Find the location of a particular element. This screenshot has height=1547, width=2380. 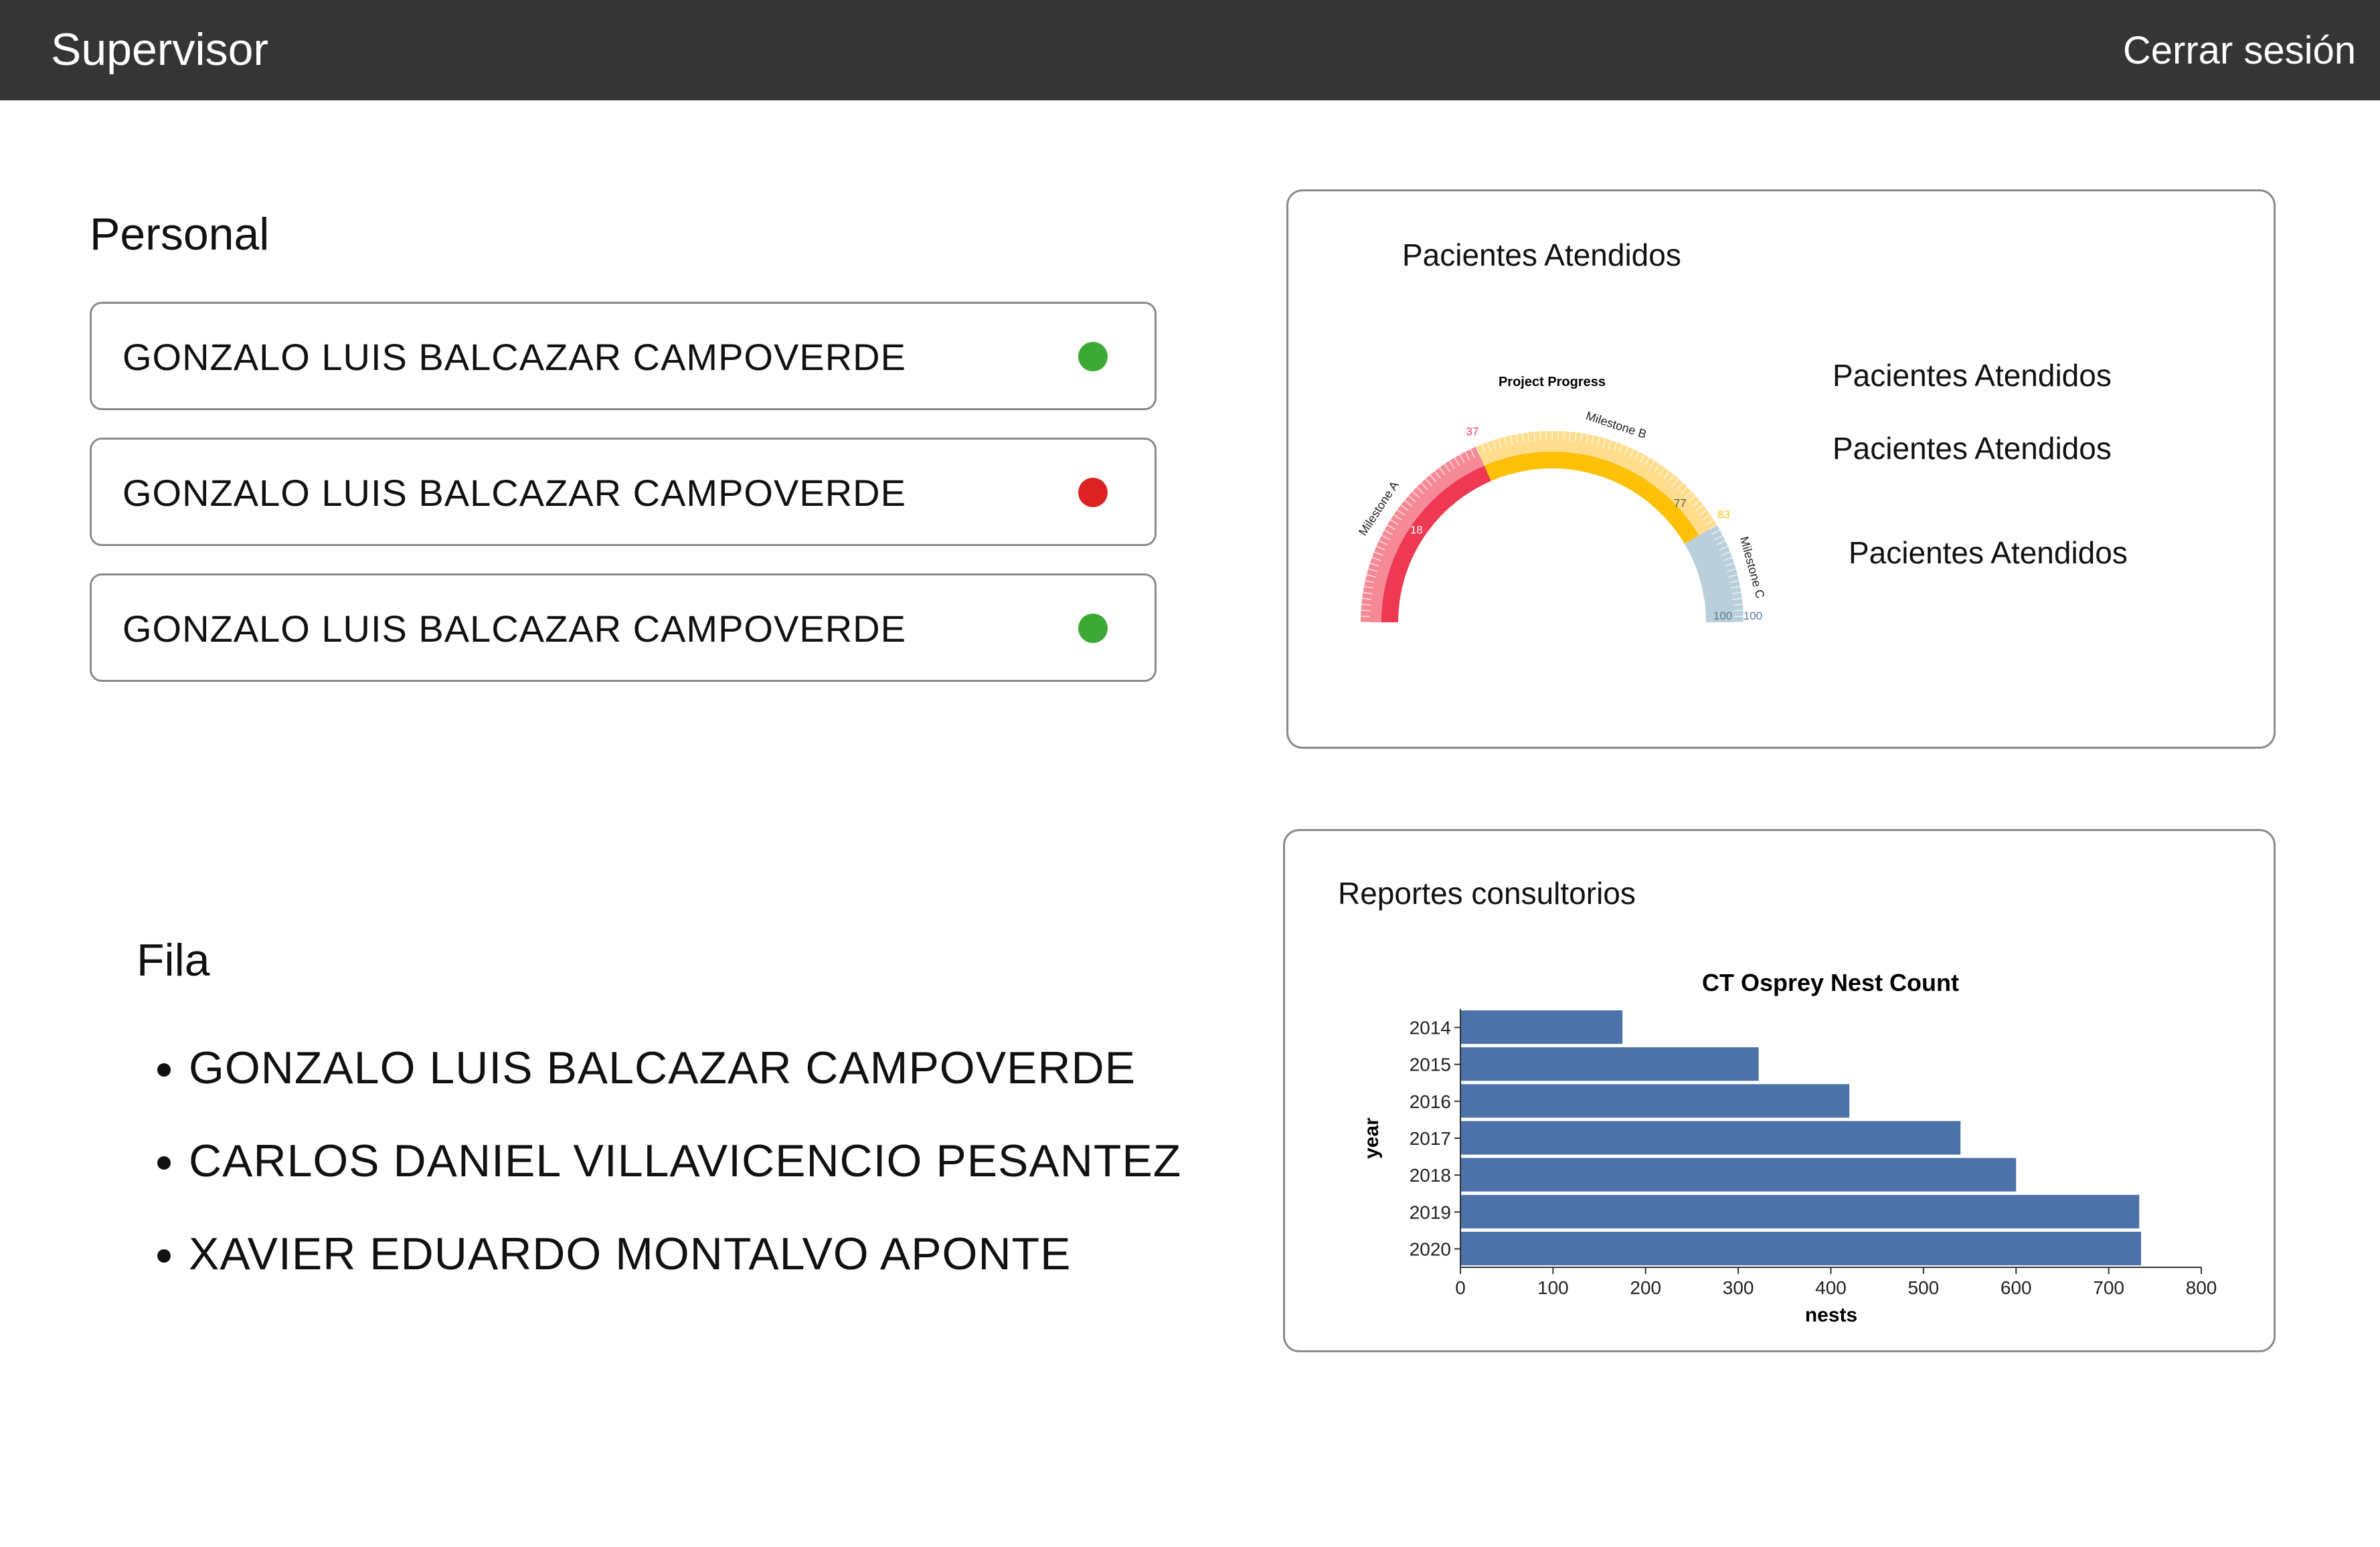

logout-button: Cerrar sesión is located at coordinates (2239, 51).